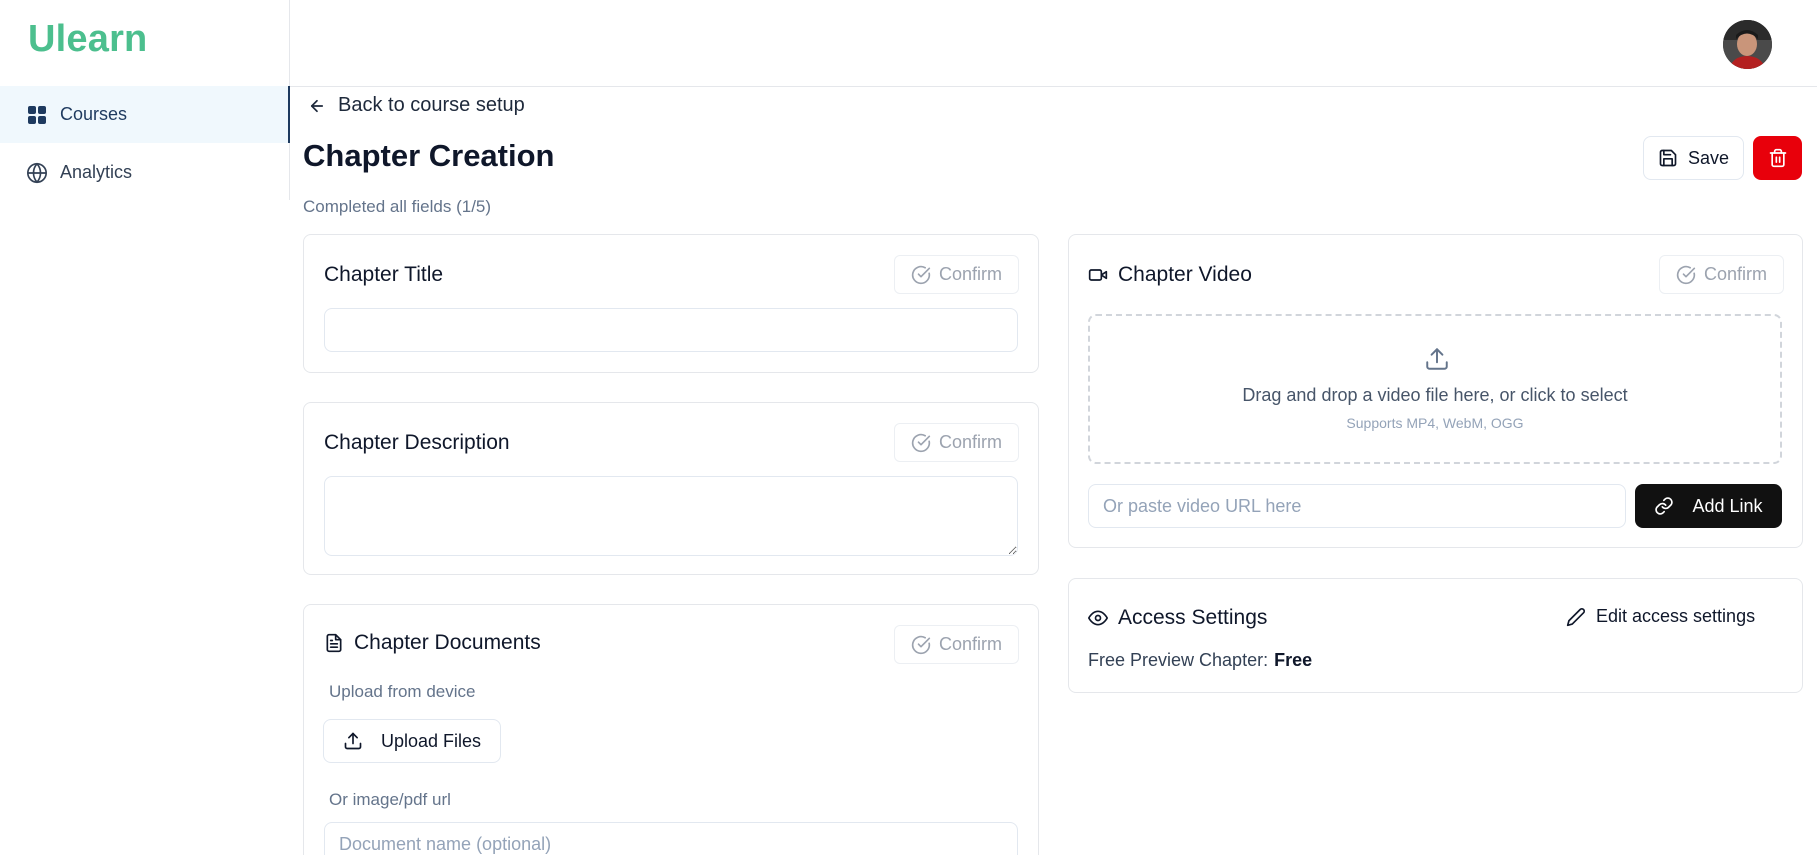  I want to click on completion-status: Completed all fields (1/5), so click(397, 206).